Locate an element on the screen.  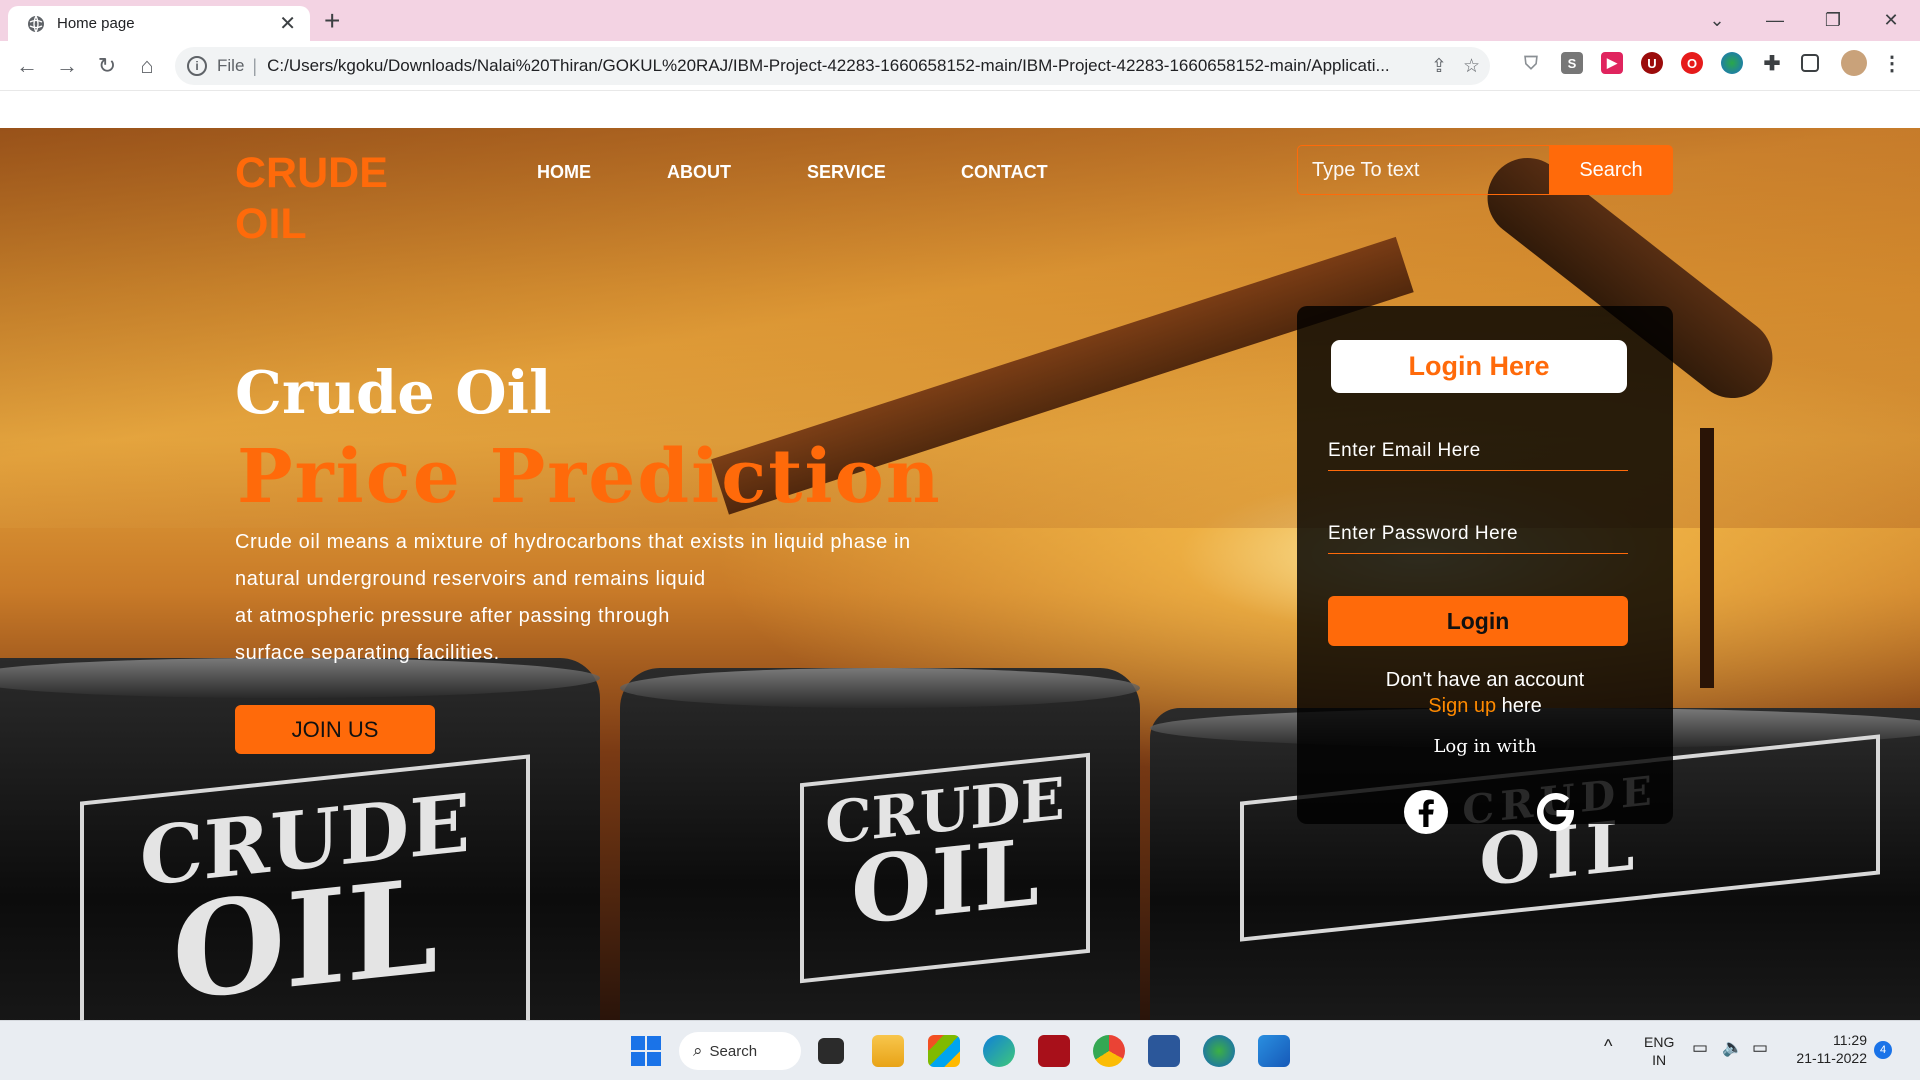
site-search: Search is located at coordinates (1485, 170).